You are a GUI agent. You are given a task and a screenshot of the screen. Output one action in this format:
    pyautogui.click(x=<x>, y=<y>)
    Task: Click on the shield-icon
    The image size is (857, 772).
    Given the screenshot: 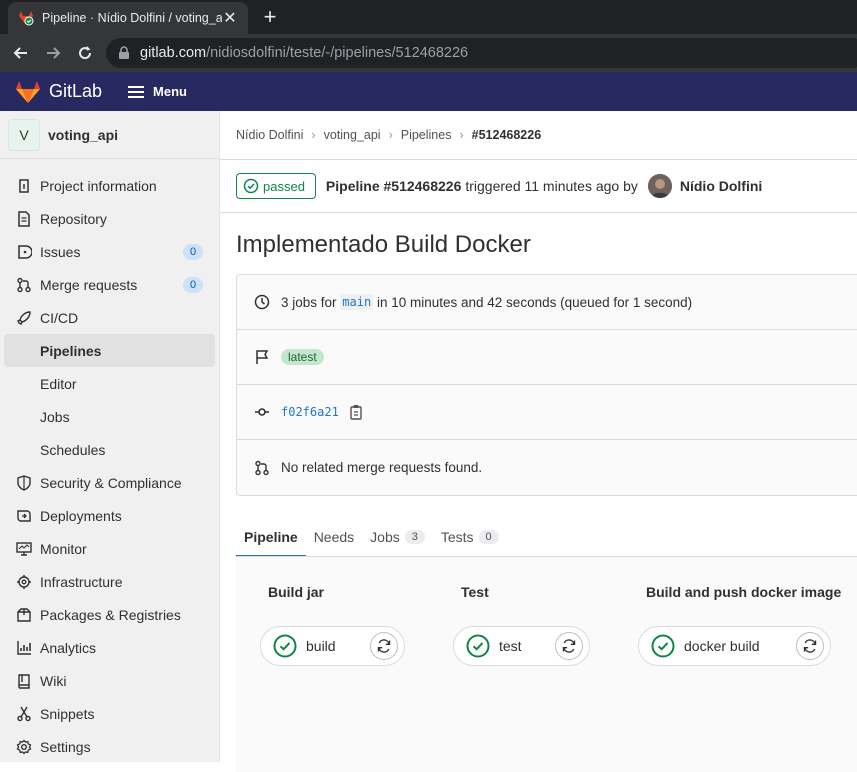 What is the action you would take?
    pyautogui.click(x=24, y=482)
    